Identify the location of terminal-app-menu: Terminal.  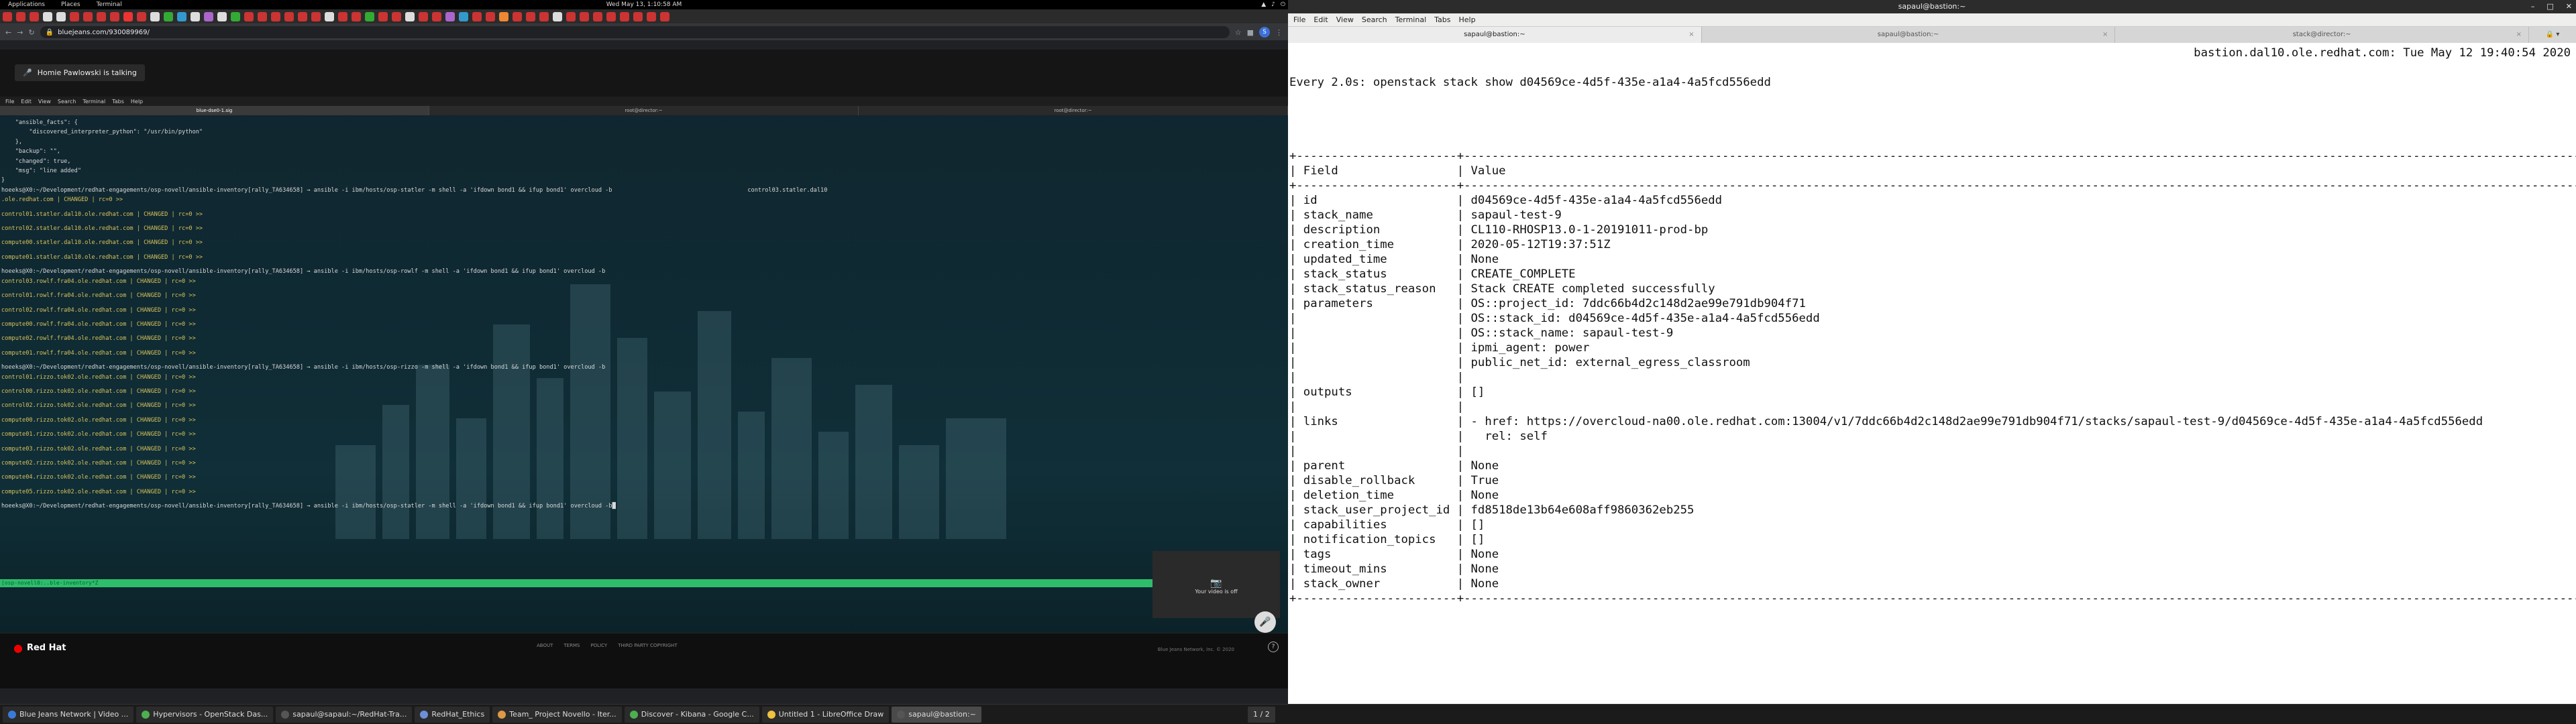
(109, 4).